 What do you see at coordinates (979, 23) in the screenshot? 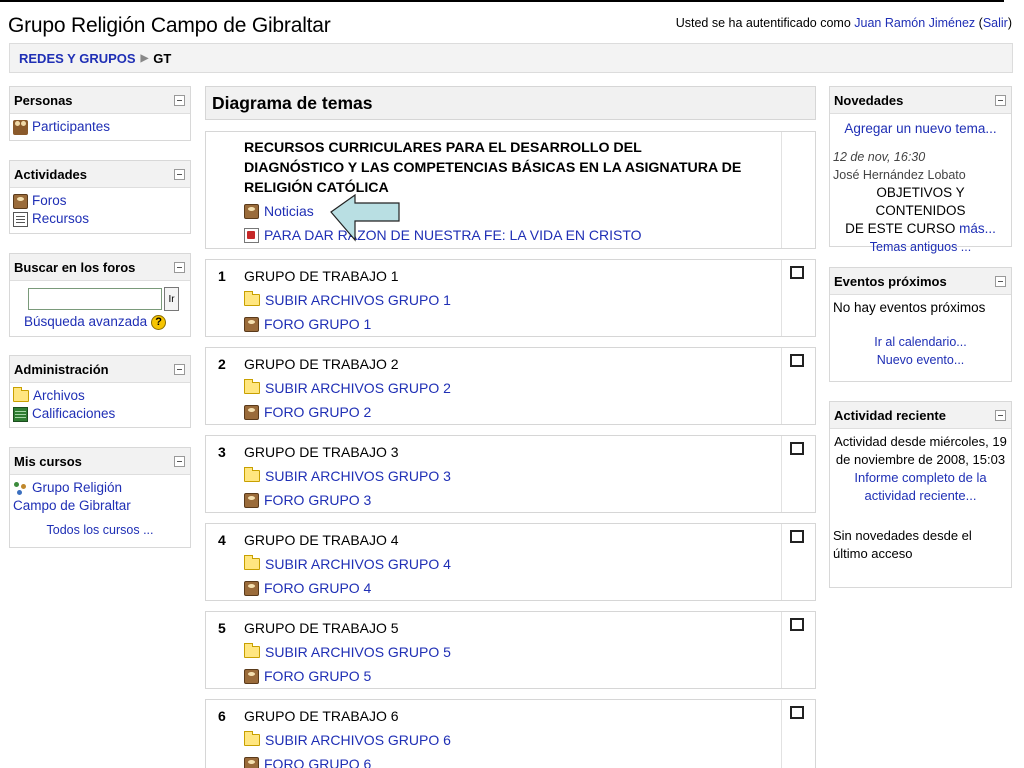
I see `logout-open: (` at bounding box center [979, 23].